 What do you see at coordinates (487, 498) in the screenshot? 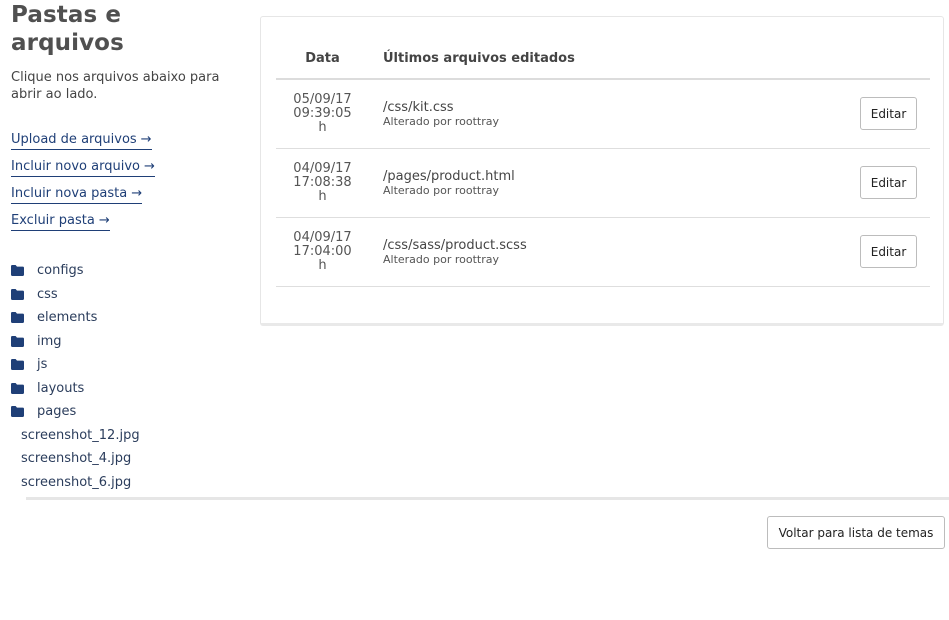
I see `section-divider` at bounding box center [487, 498].